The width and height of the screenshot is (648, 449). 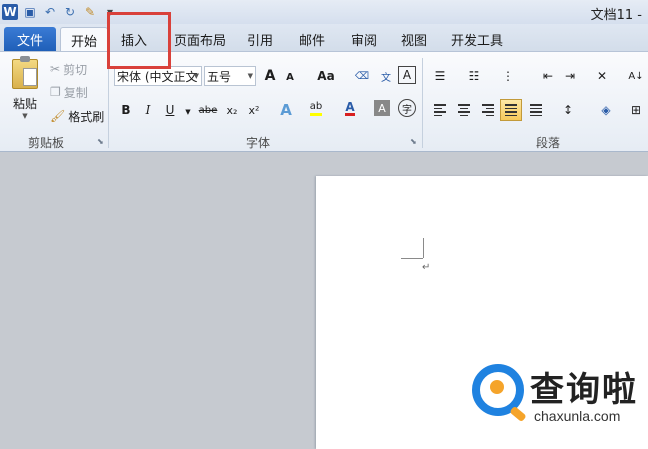 I want to click on font-size-select: 五号 ▼, so click(x=230, y=76).